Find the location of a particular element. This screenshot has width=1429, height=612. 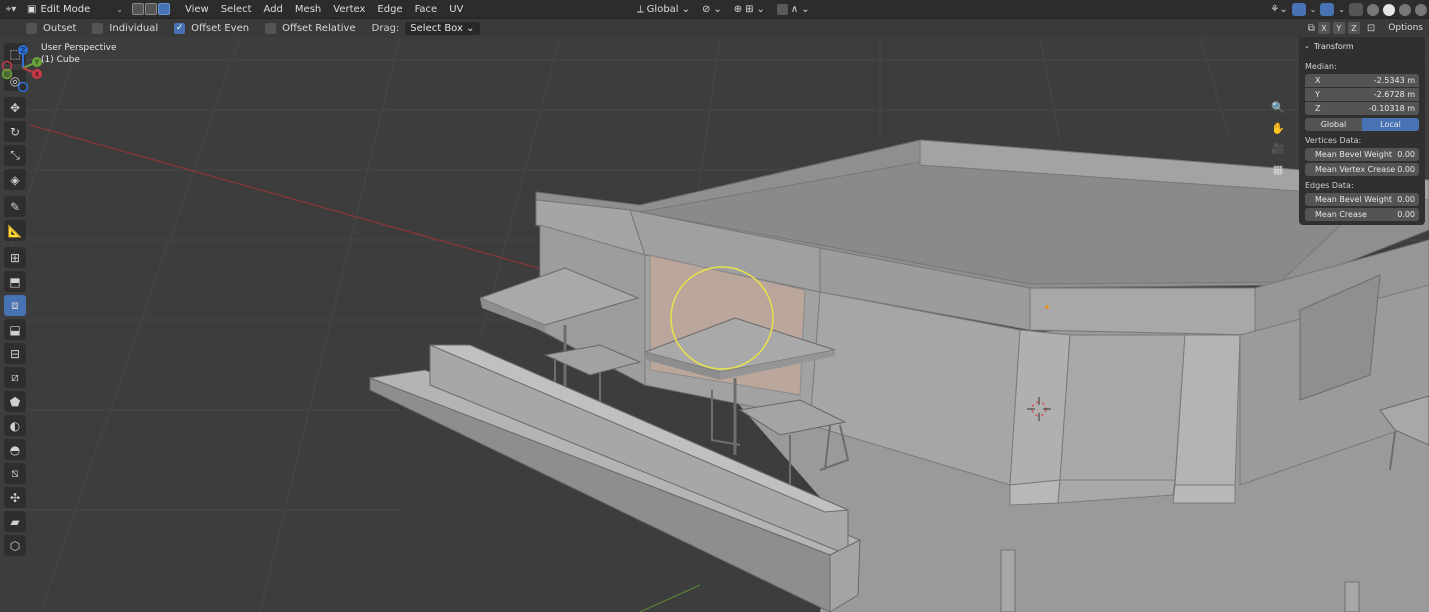

offset-even-label: Offset Even is located at coordinates (220, 28).